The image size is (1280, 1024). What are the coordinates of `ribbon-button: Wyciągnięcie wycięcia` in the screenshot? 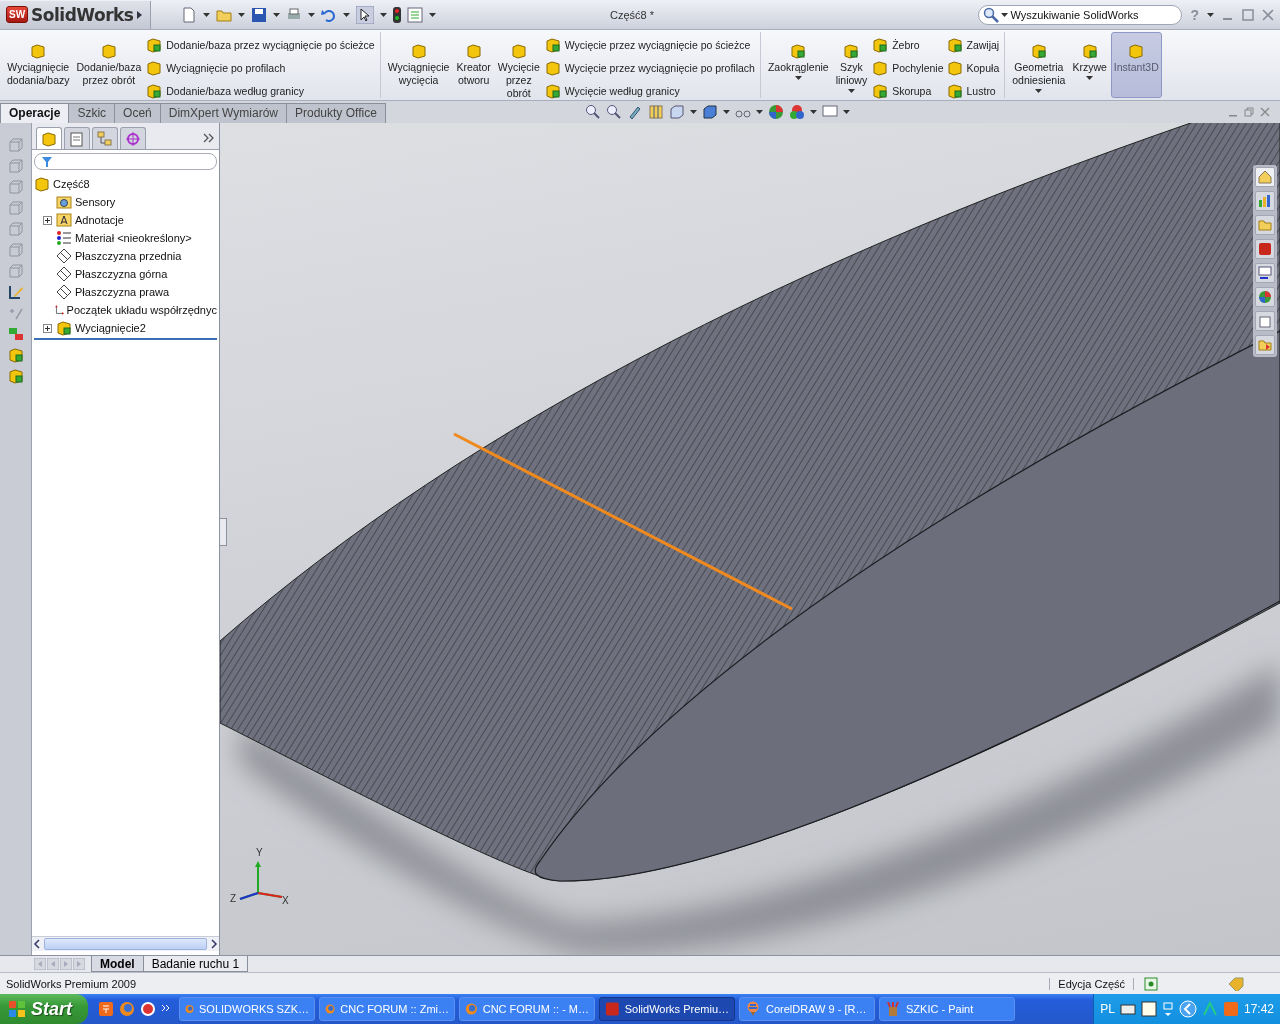 It's located at (418, 65).